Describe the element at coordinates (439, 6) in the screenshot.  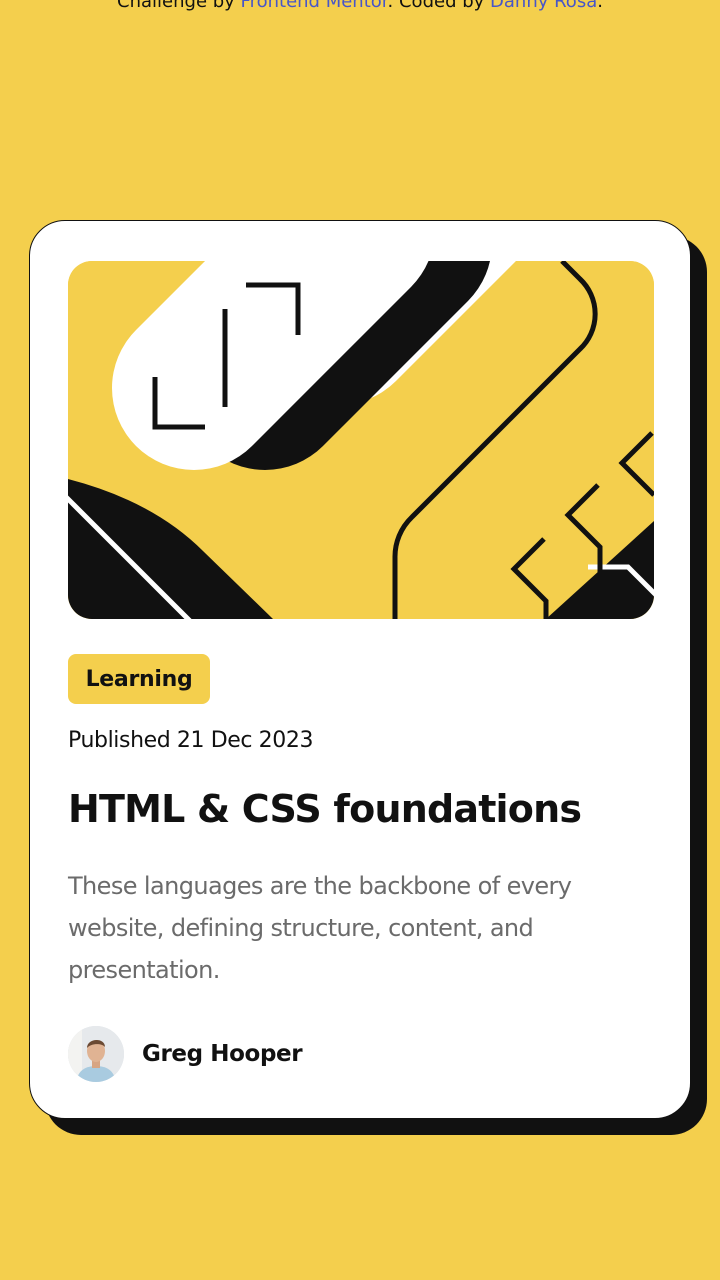
I see `attribution-middle: . Coded by` at that location.